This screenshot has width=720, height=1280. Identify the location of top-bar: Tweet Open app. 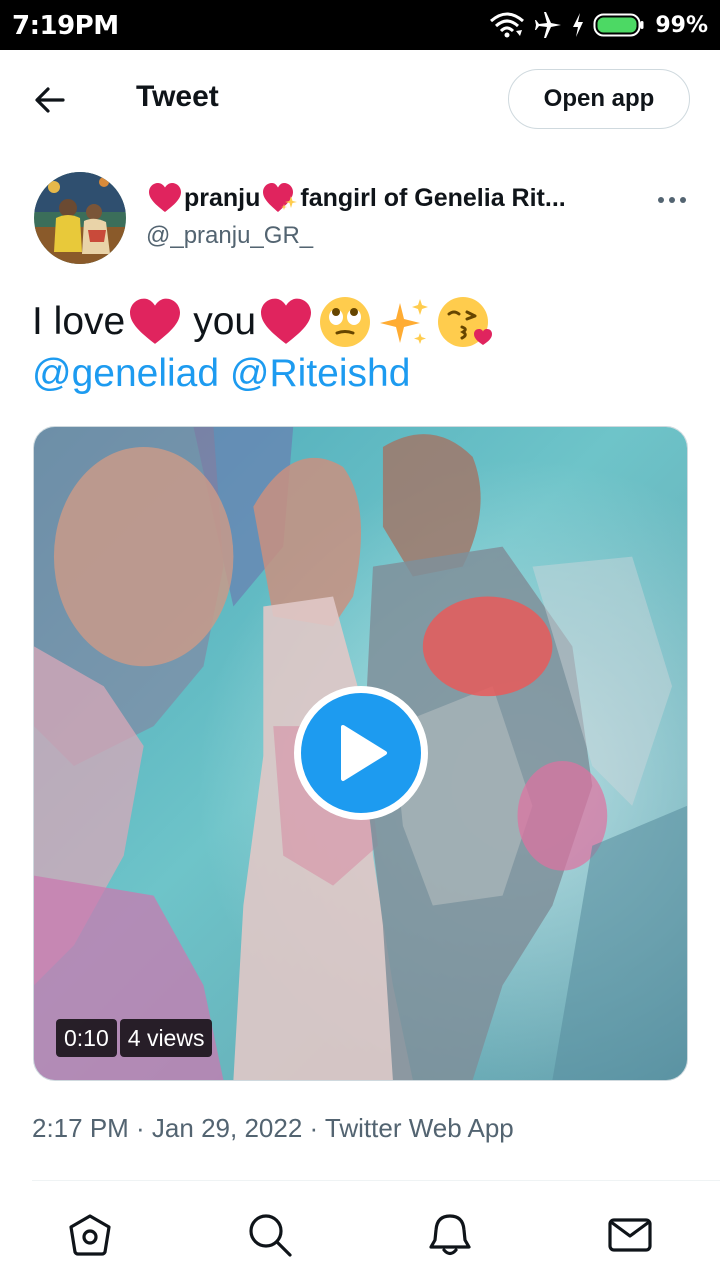
(360, 98).